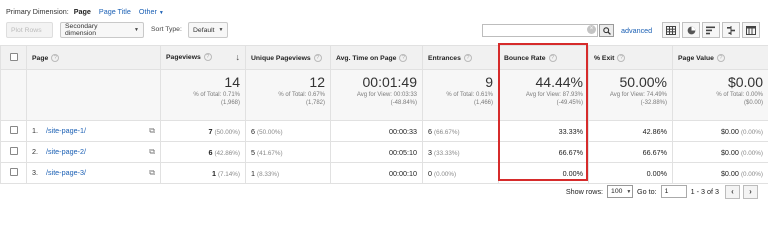 The width and height of the screenshot is (768, 240). Describe the element at coordinates (647, 191) in the screenshot. I see `goto-label: Go to:` at that location.